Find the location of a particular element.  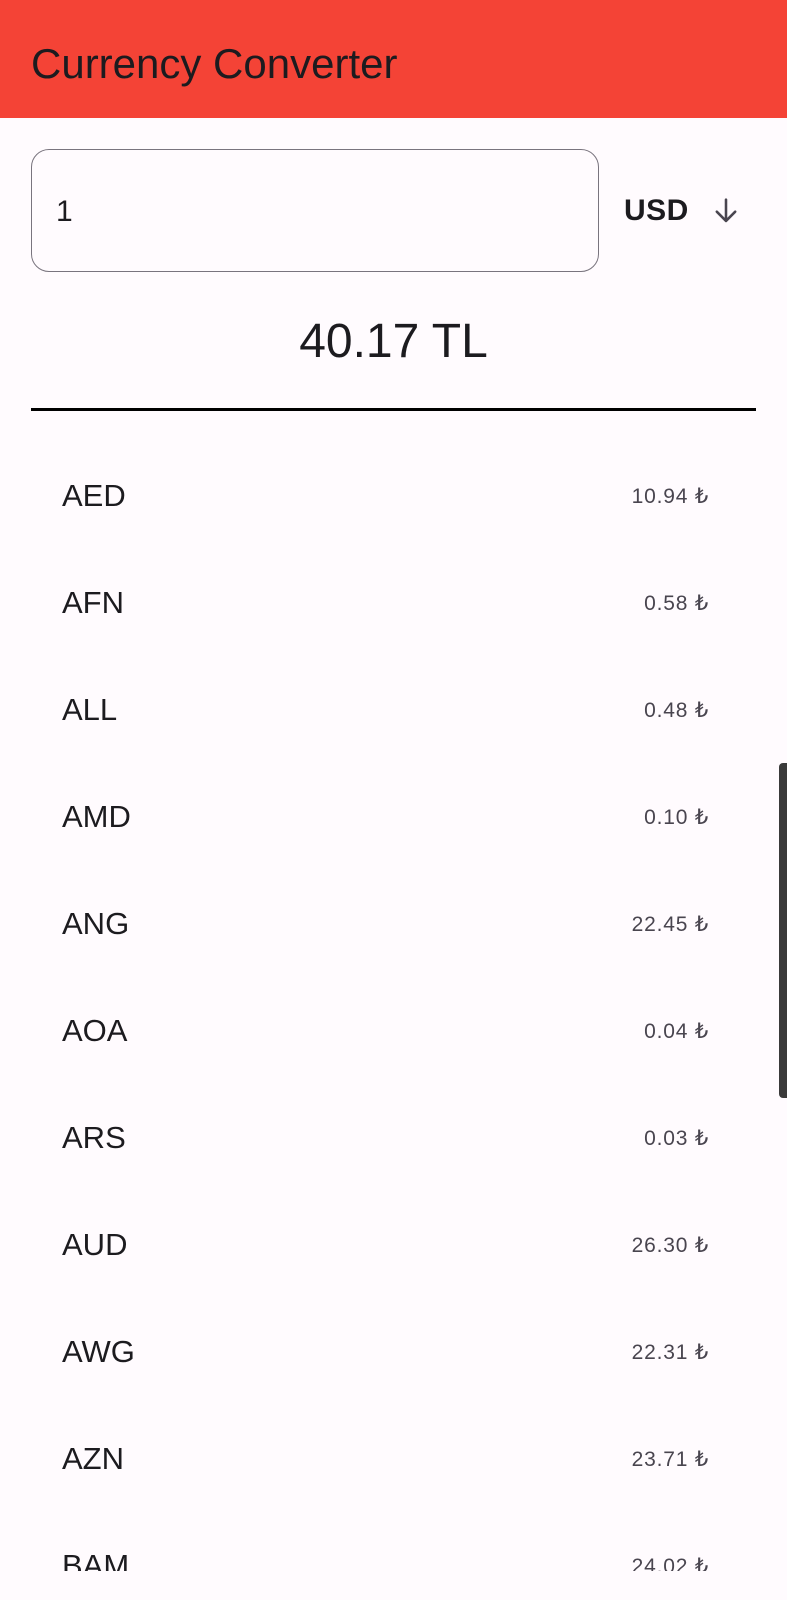

conversion-result: 40.17 TL is located at coordinates (393, 341).